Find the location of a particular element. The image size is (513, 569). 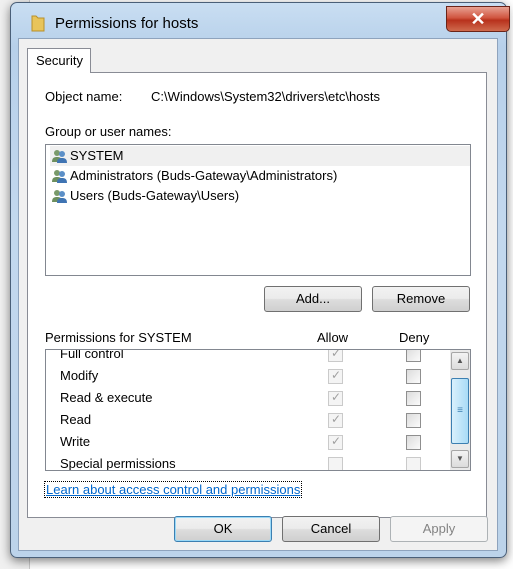

cancel-button: Cancel is located at coordinates (331, 529).